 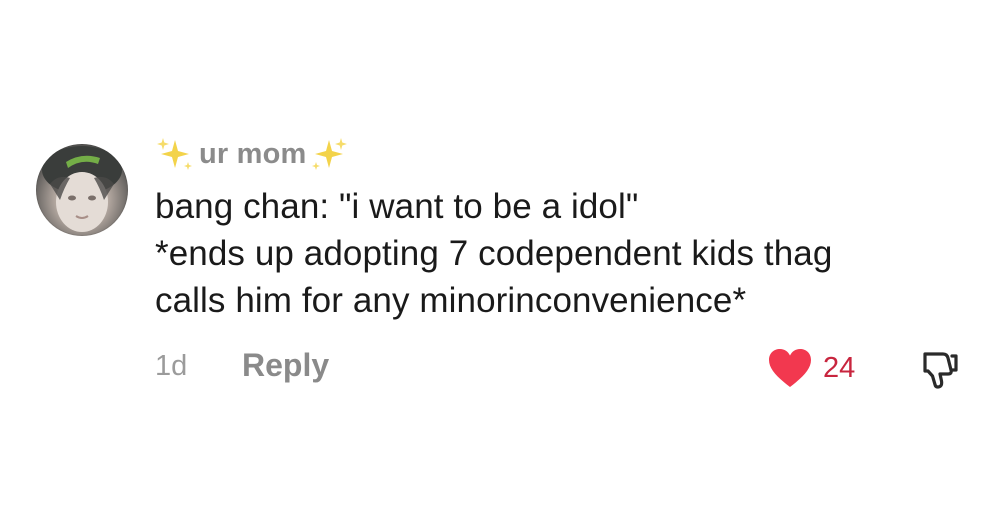 I want to click on comment-line: calls him for any minorinconvenience*, so click(x=451, y=300).